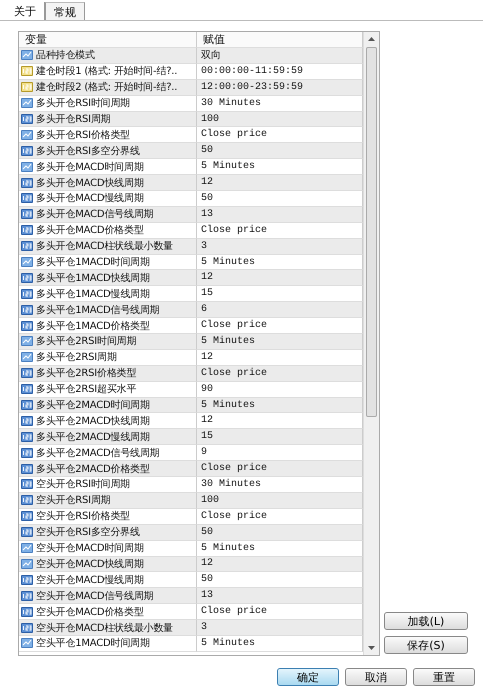 This screenshot has width=483, height=695. I want to click on scroll-up-icon, so click(371, 39).